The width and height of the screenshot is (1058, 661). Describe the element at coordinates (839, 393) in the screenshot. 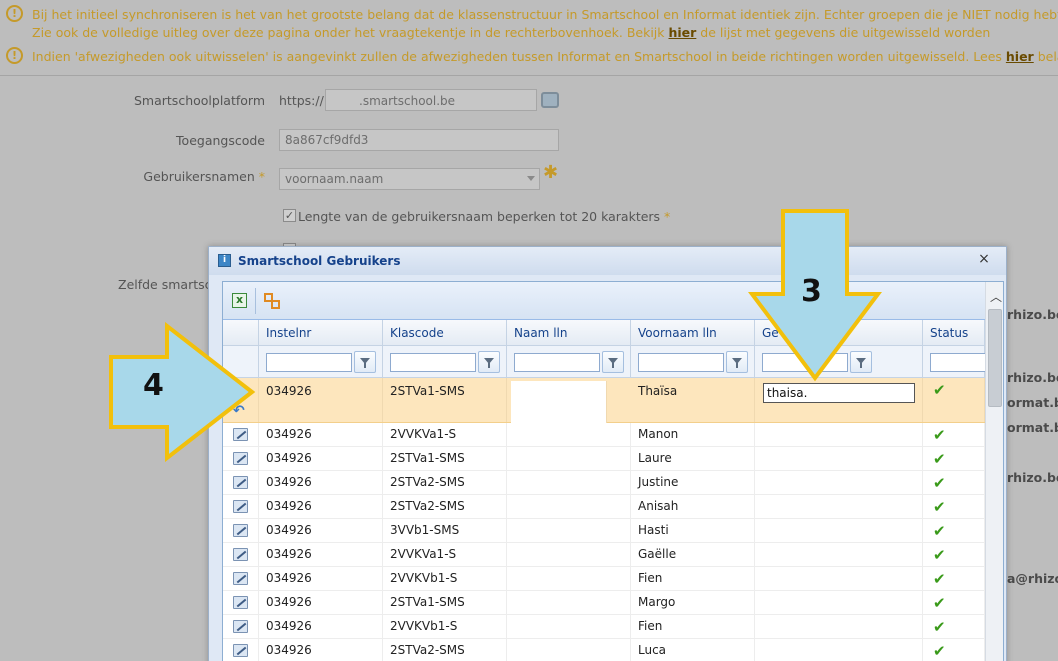

I see `username-editor: thaisa.` at that location.